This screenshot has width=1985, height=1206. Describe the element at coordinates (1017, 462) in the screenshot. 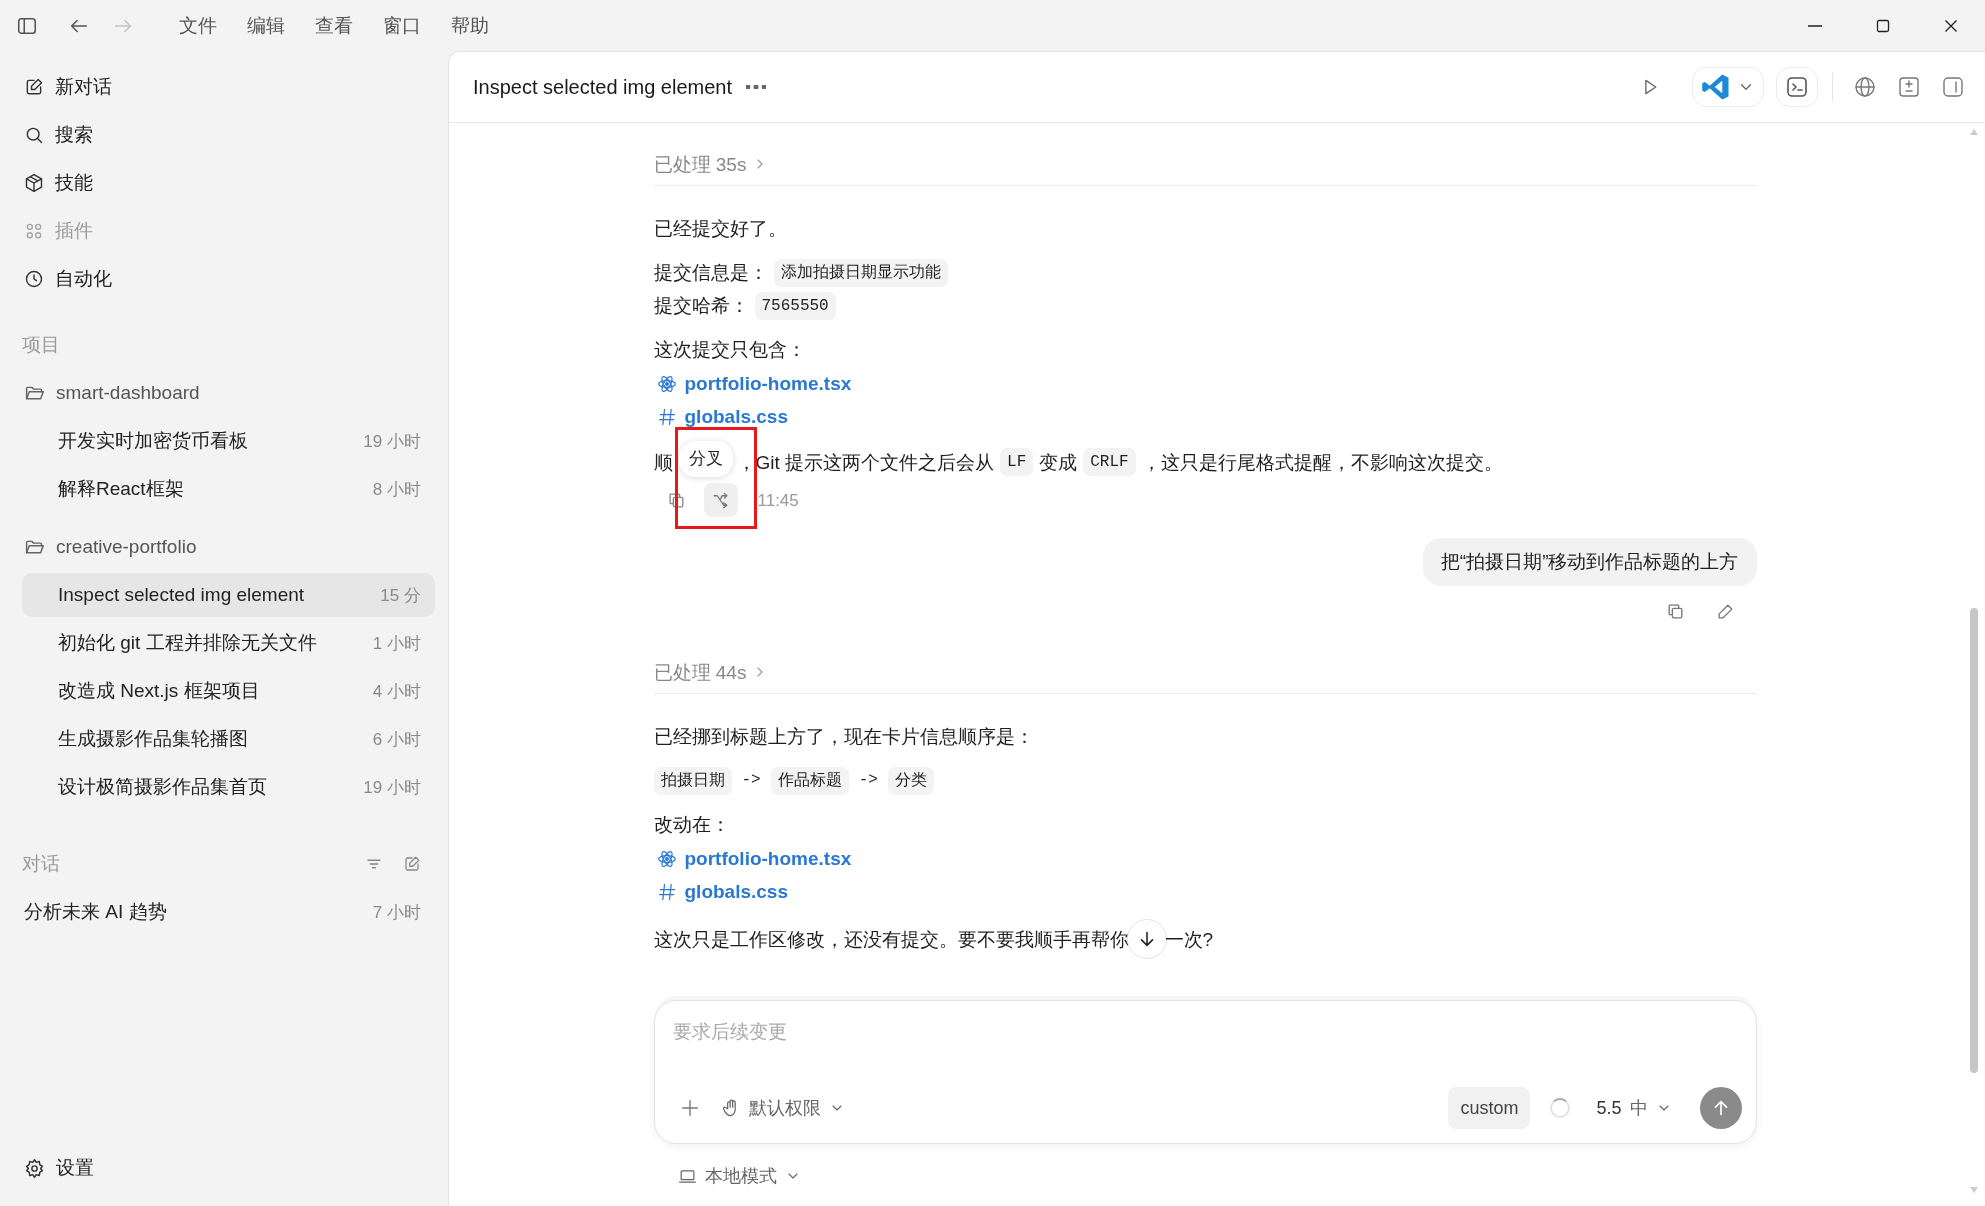

I see `code-chip: LF` at that location.